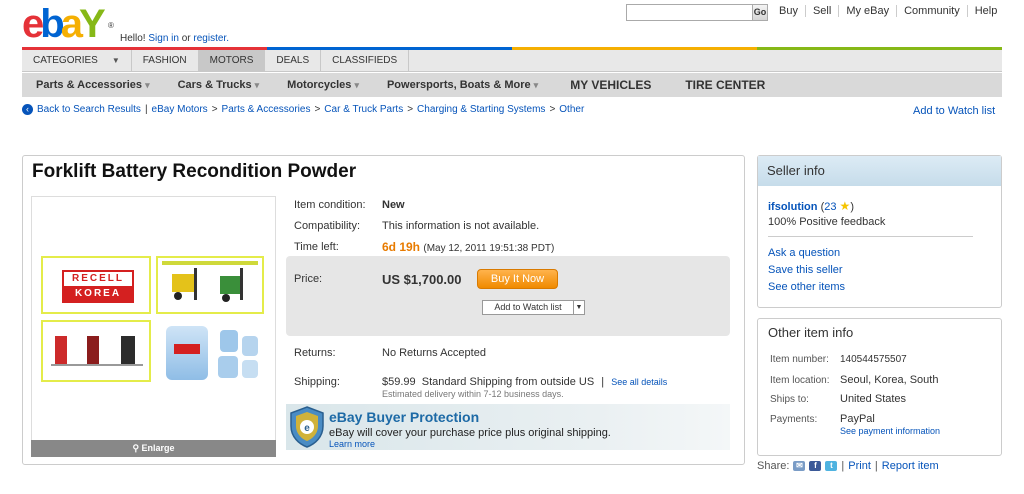  What do you see at coordinates (830, 207) in the screenshot?
I see `feedback-score-link: 23` at bounding box center [830, 207].